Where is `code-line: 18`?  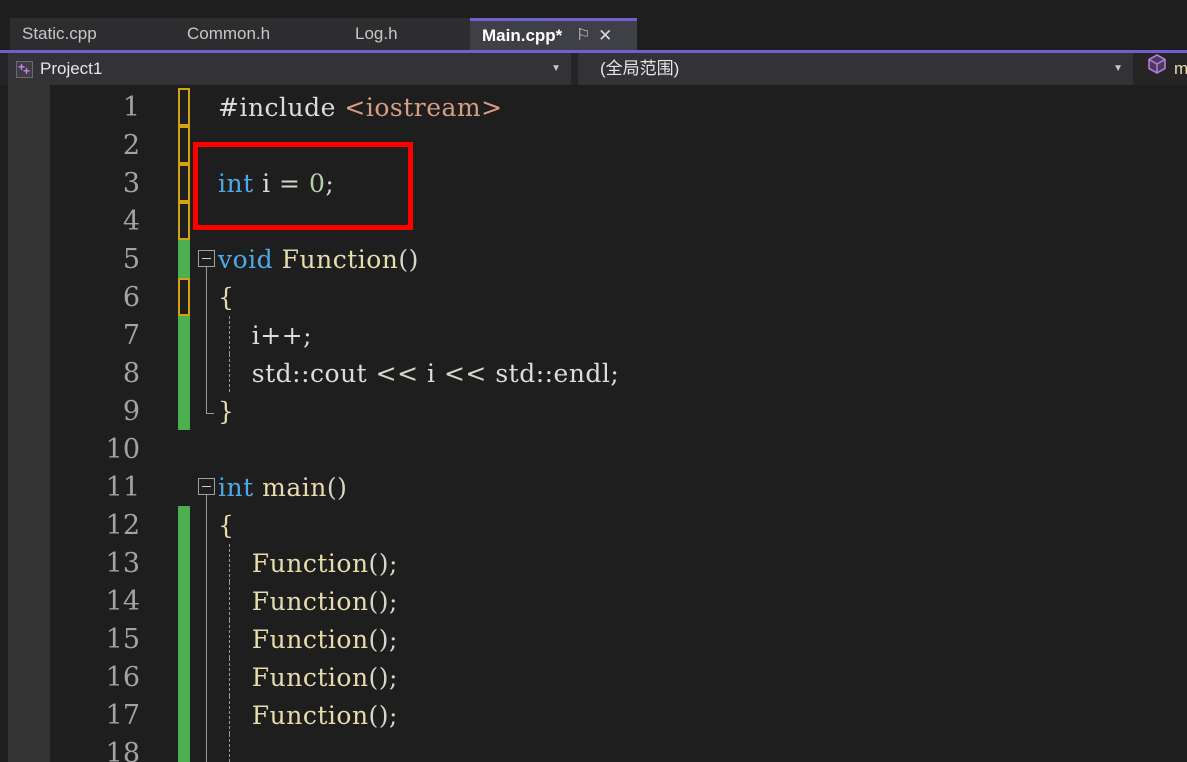
code-line: 18 is located at coordinates (593, 748).